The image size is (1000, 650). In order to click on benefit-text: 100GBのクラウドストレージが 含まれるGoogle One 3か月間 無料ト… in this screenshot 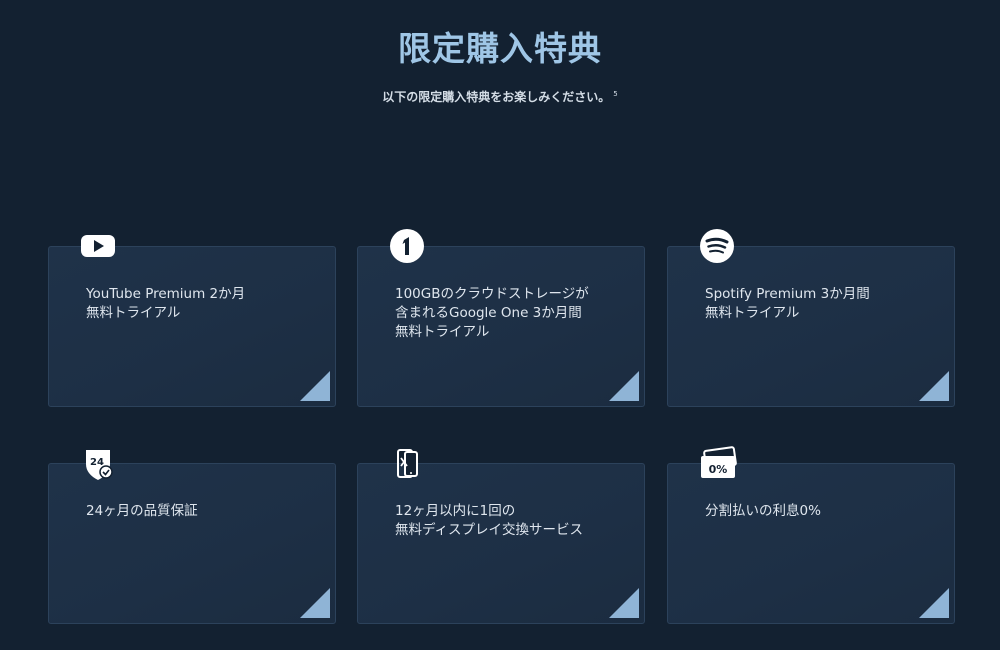, I will do `click(515, 313)`.